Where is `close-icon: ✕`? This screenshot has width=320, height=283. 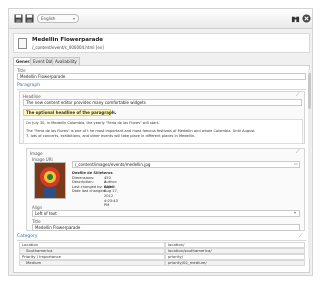
close-icon: ✕ is located at coordinates (114, 112).